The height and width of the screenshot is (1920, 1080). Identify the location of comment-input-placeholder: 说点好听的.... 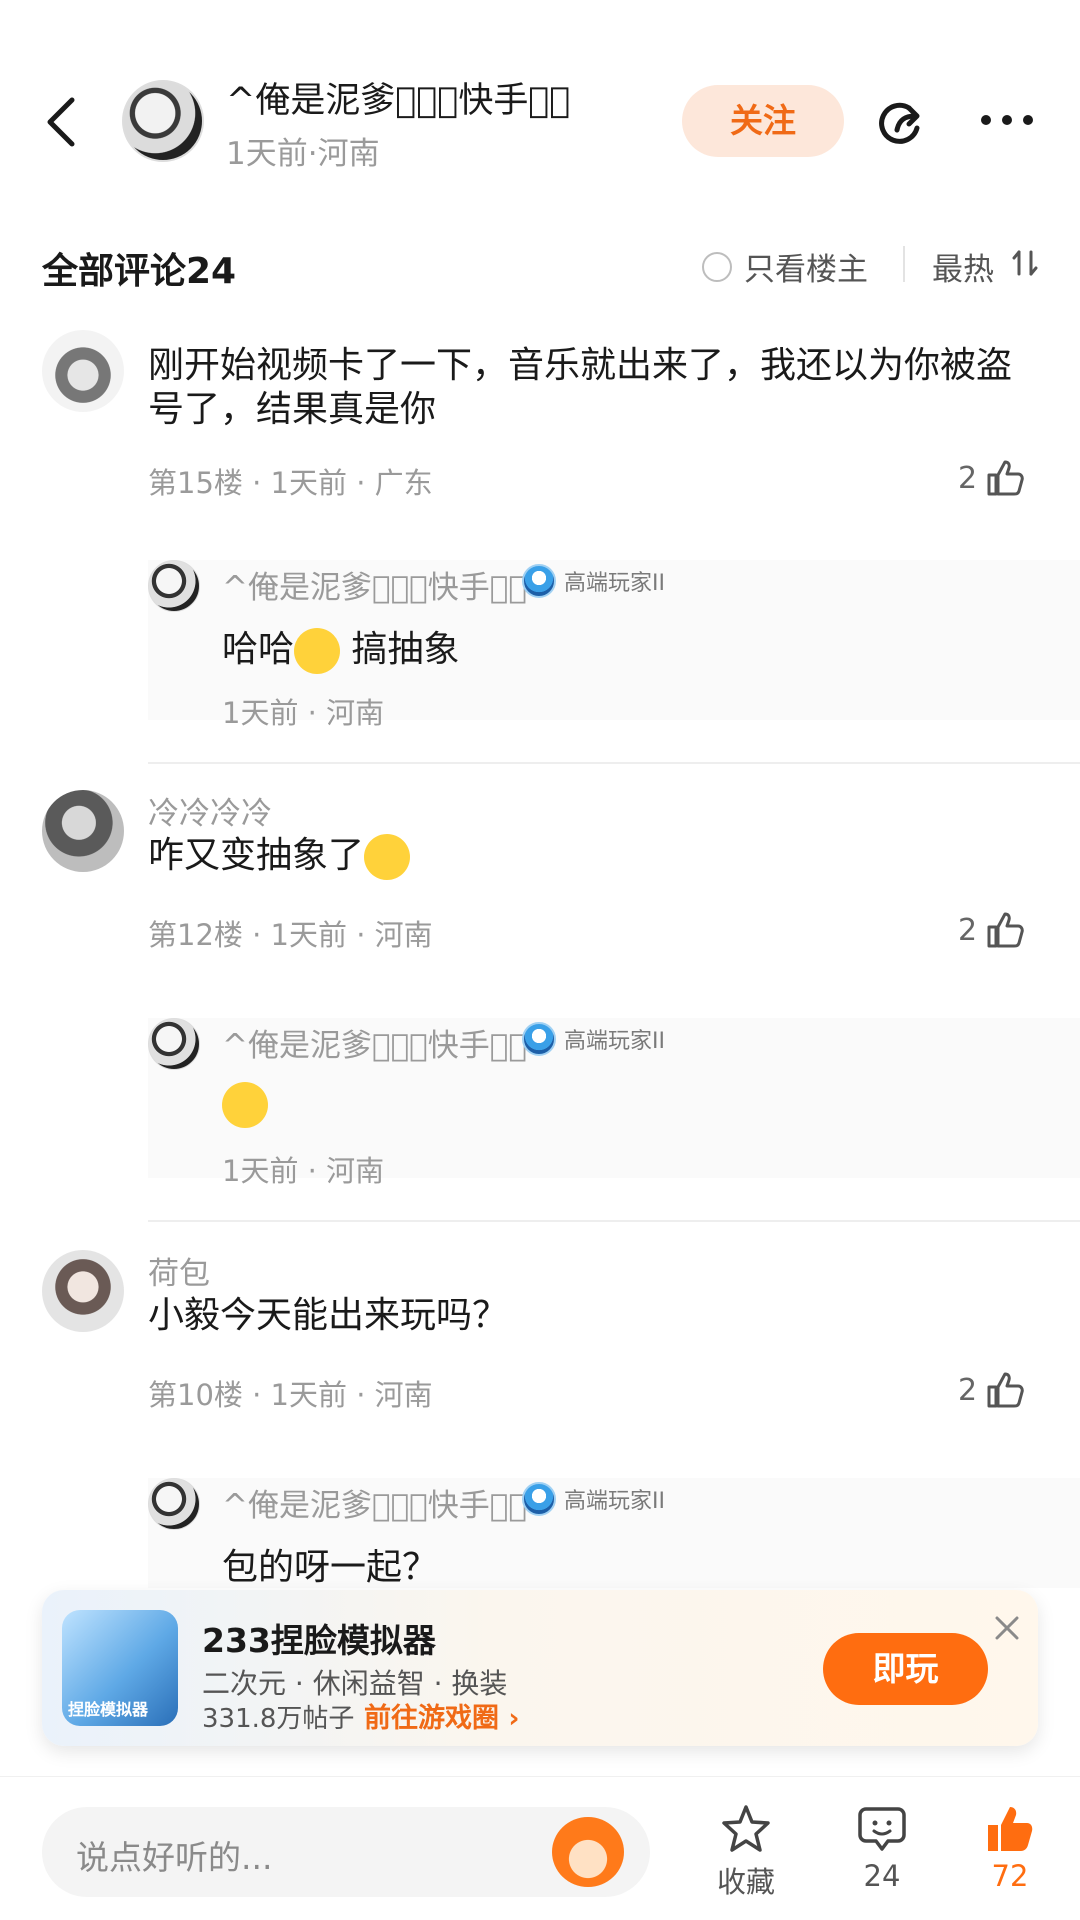
(174, 1857).